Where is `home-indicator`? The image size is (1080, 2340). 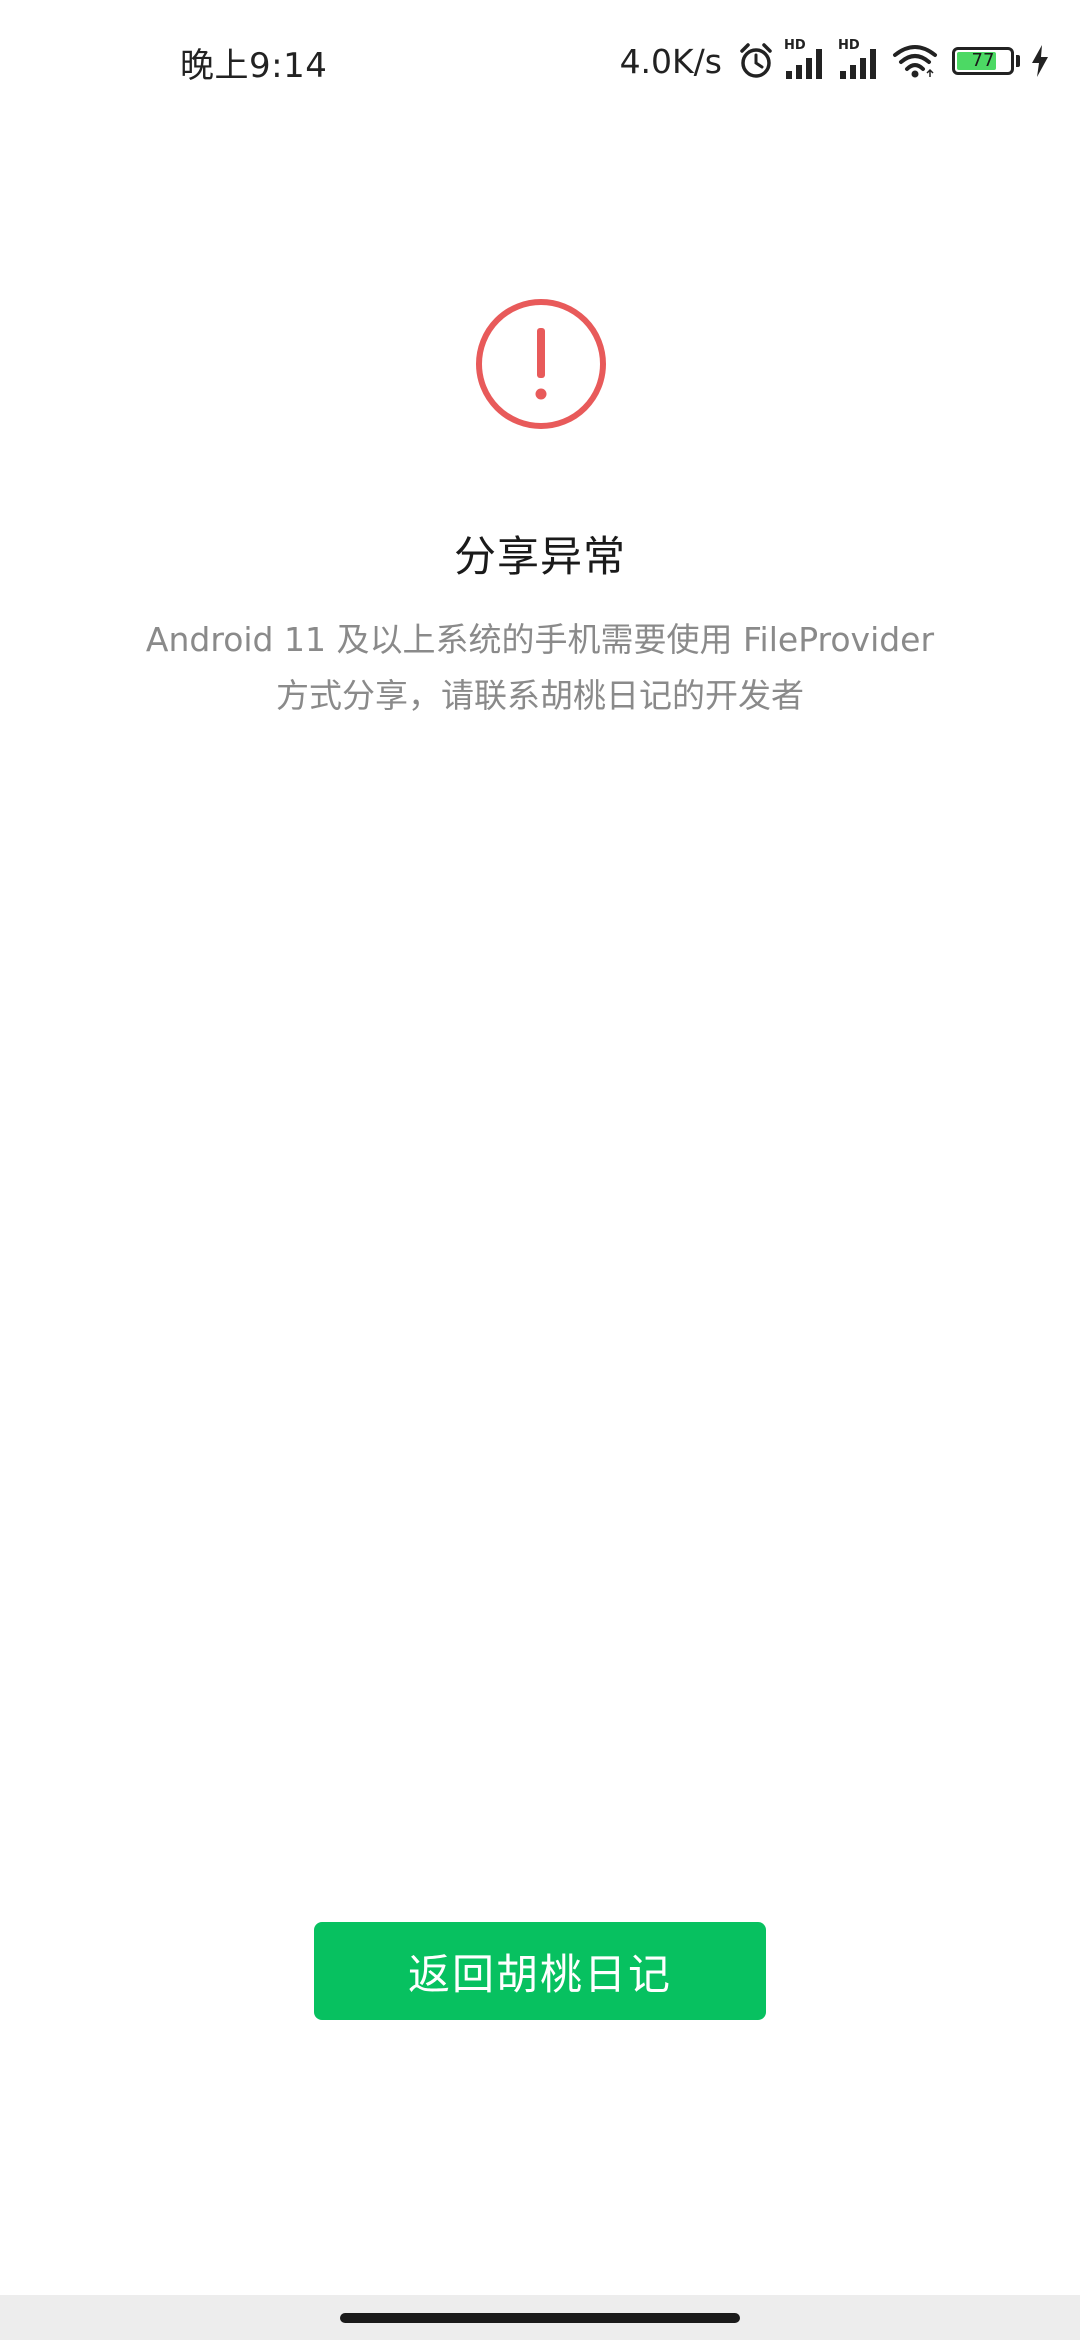 home-indicator is located at coordinates (540, 2318).